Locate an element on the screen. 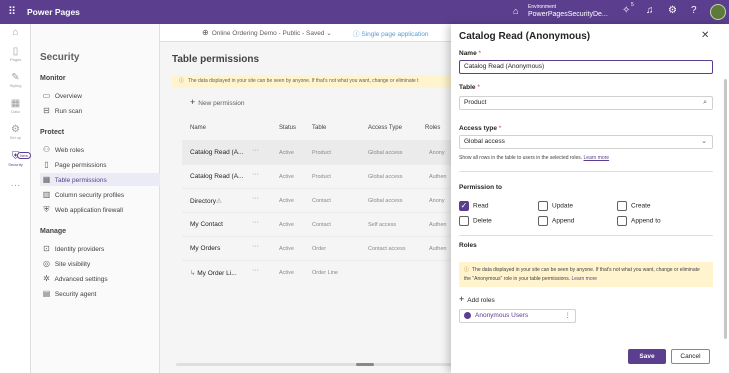 Image resolution: width=729 pixels, height=373 pixels. page-lock-icon: ▯ is located at coordinates (46, 164).